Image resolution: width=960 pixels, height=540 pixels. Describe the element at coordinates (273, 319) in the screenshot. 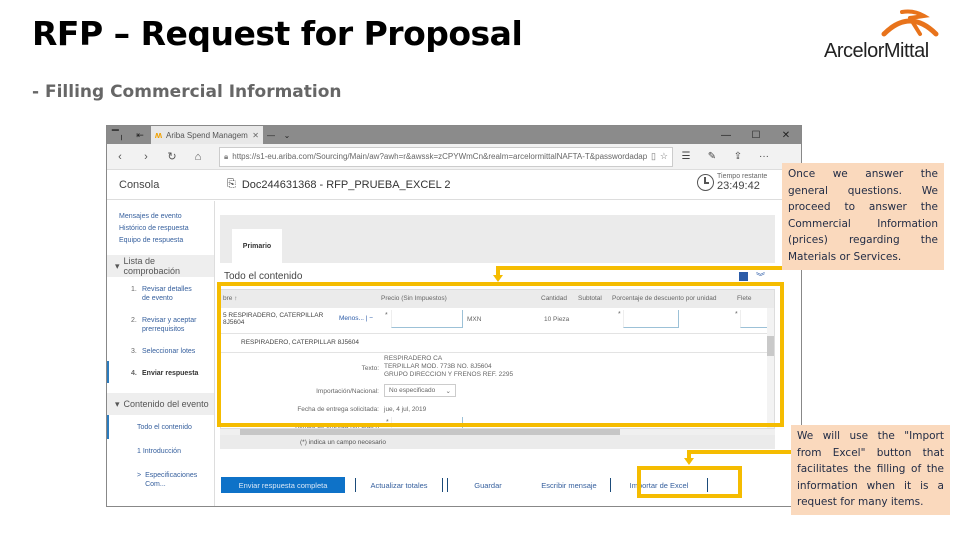

I see `item-name: 5 RESPIRADERO, CATERPILLAR 8J5604` at that location.